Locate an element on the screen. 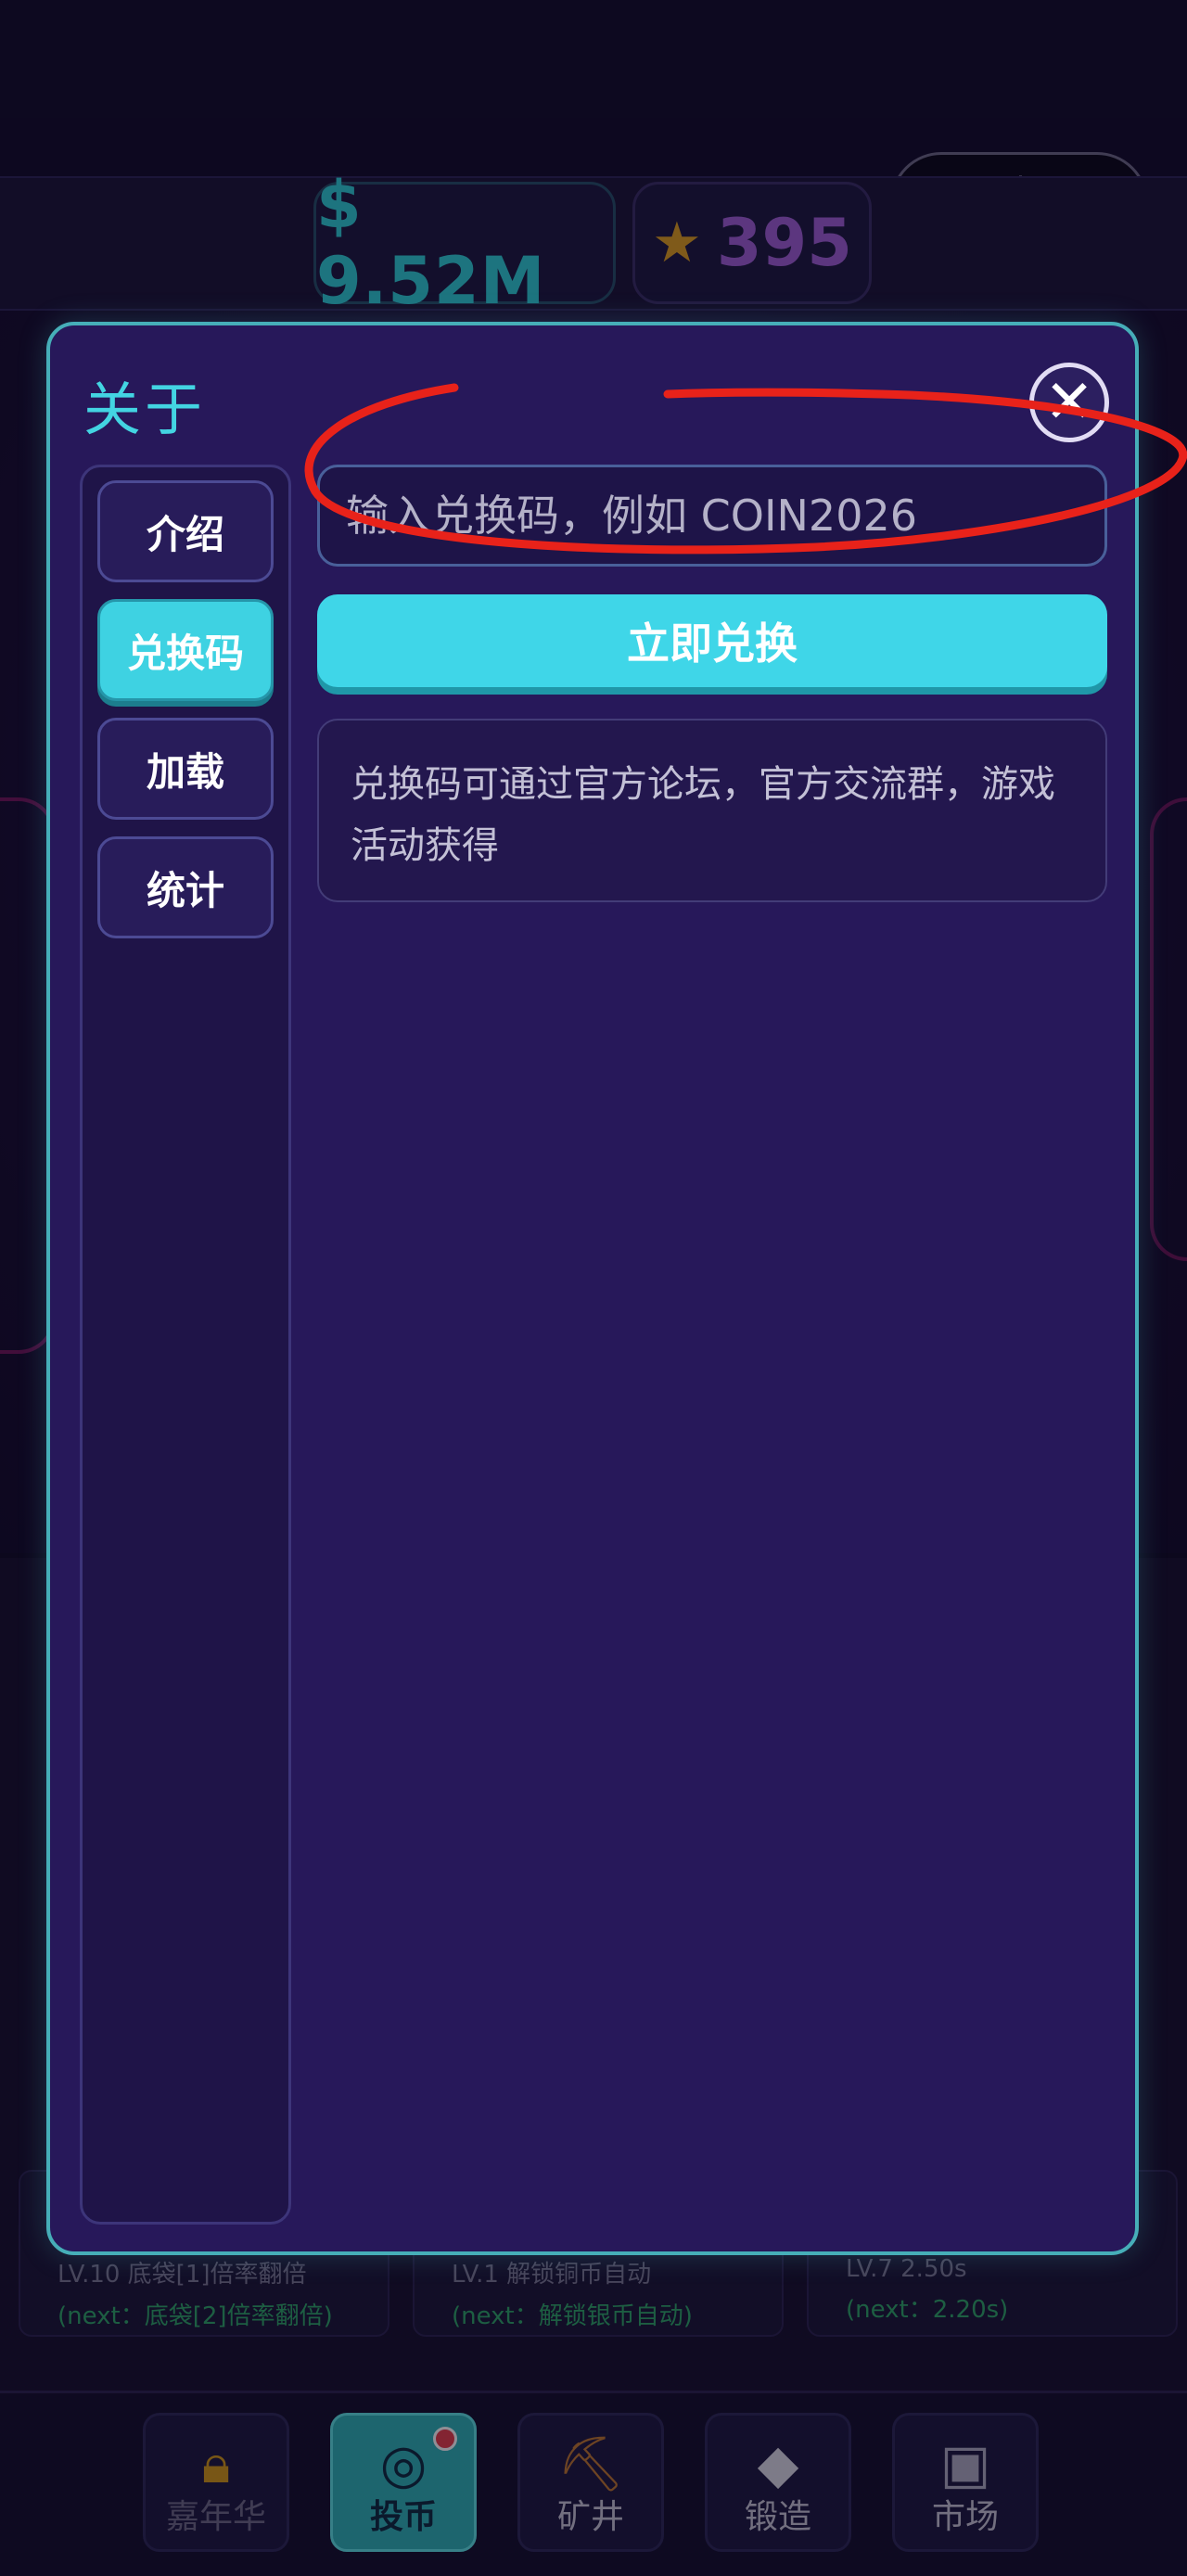  close-icon: ✕ is located at coordinates (1069, 403).